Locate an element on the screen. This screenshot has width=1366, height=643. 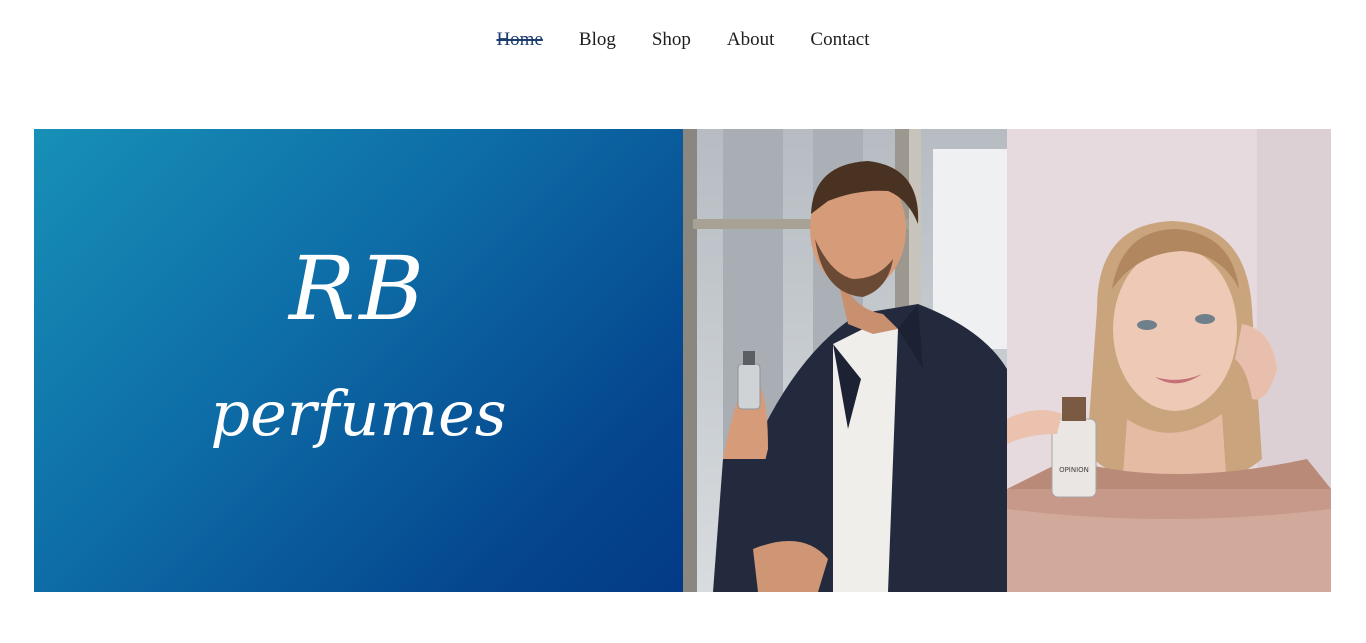
nav-item-blog: Blog is located at coordinates (597, 40).